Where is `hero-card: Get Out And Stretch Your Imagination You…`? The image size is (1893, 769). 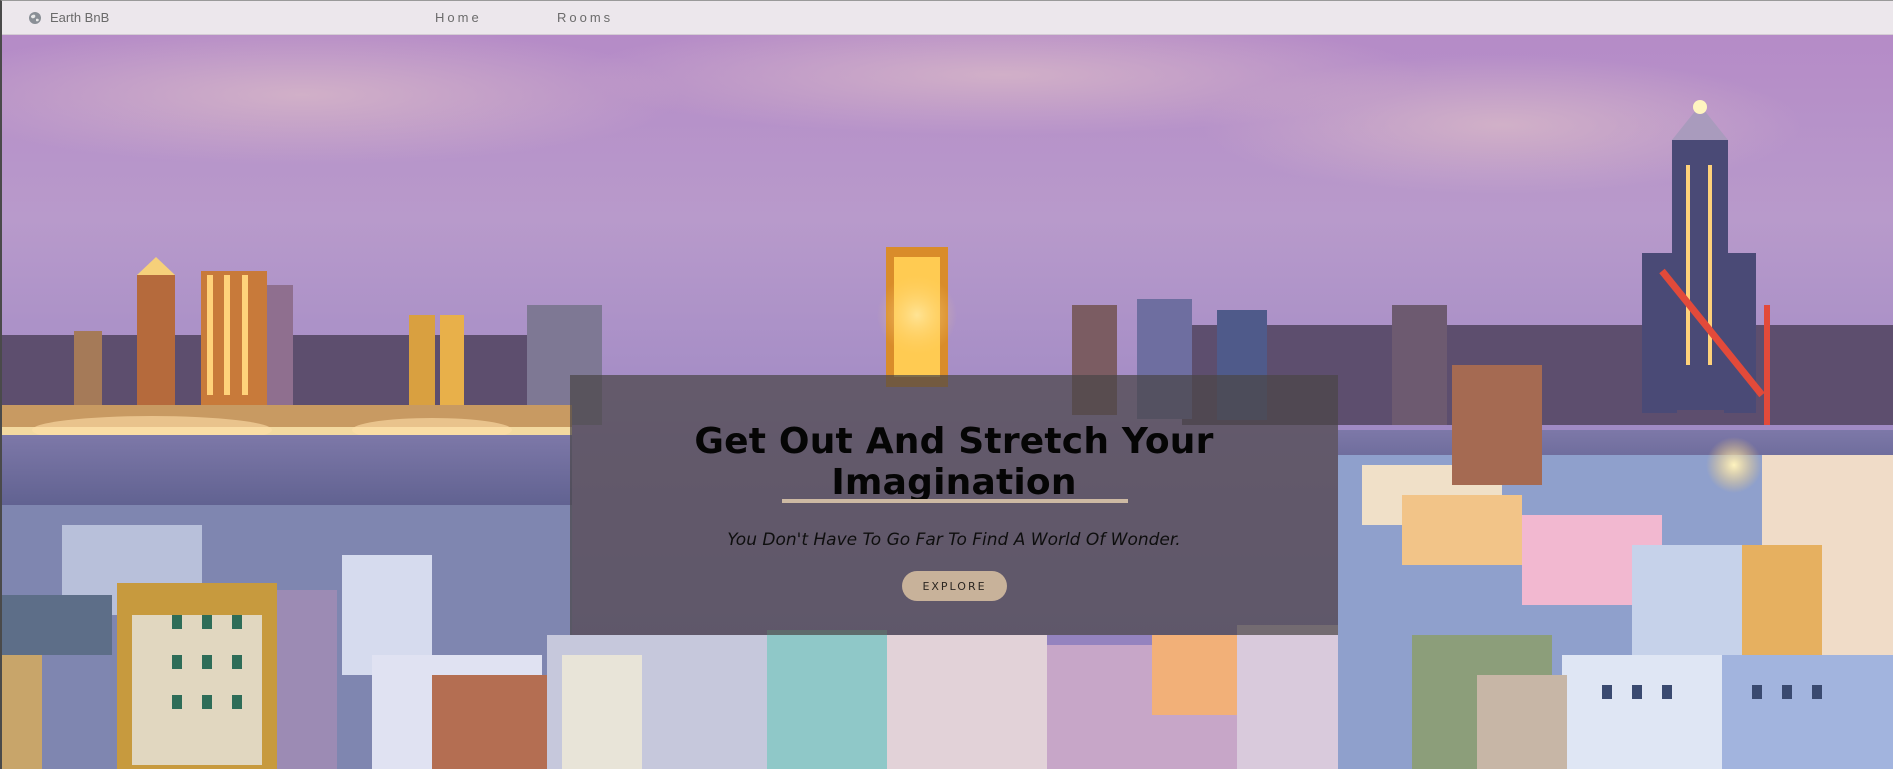
hero-card: Get Out And Stretch Your Imagination You… is located at coordinates (954, 505).